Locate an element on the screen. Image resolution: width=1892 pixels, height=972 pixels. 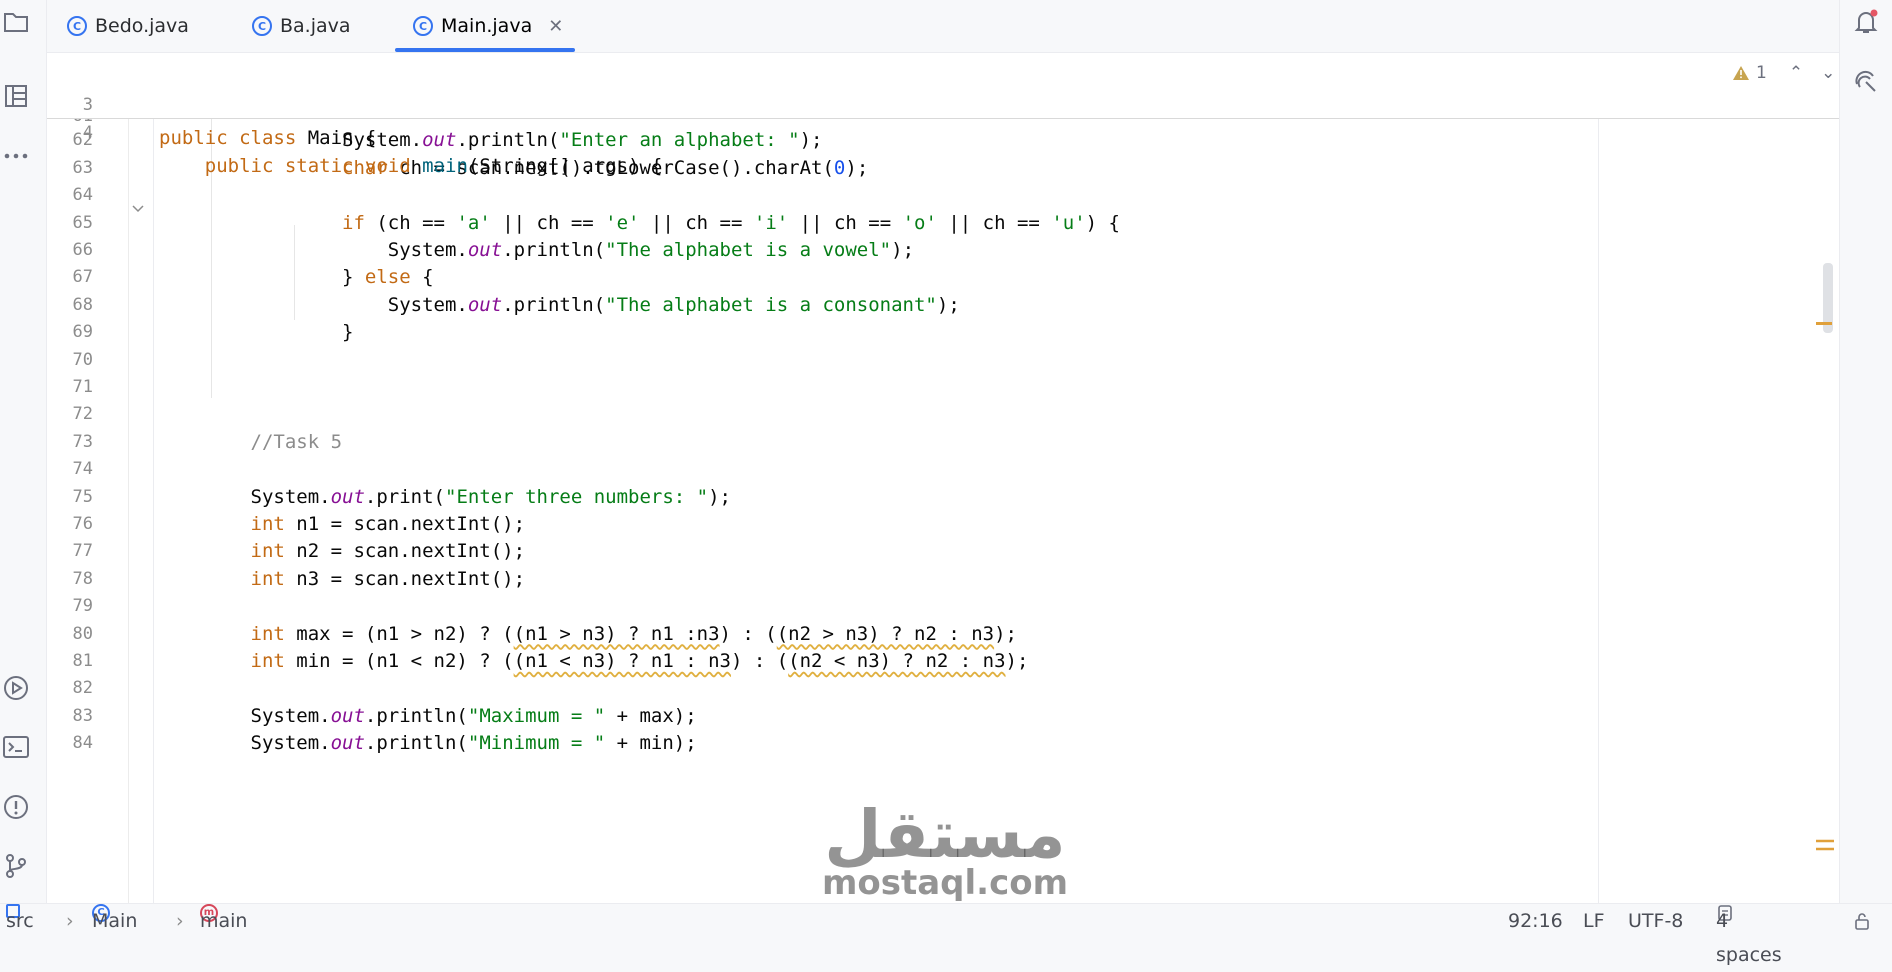
file-encoding: UTF-8 is located at coordinates (1655, 921).